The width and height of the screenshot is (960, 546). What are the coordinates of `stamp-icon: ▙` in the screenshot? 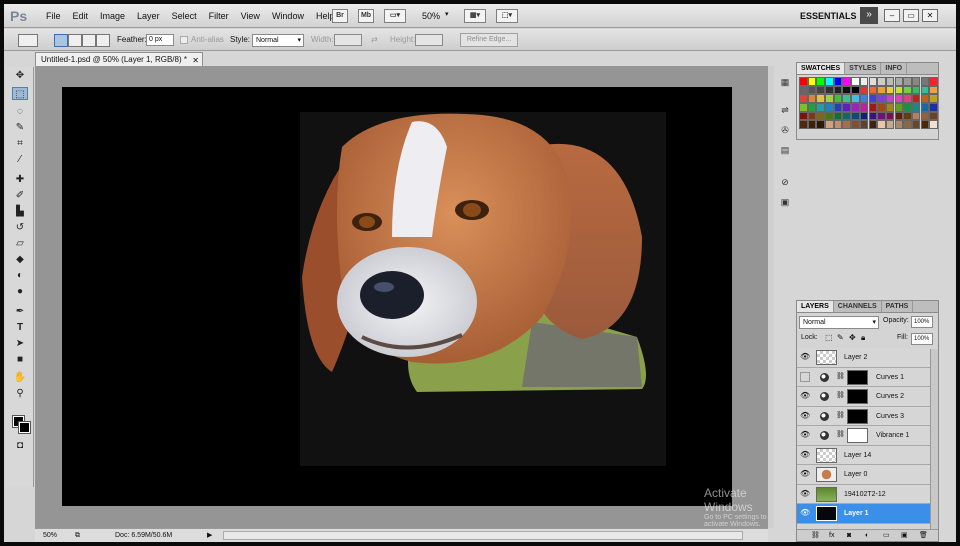 It's located at (20, 211).